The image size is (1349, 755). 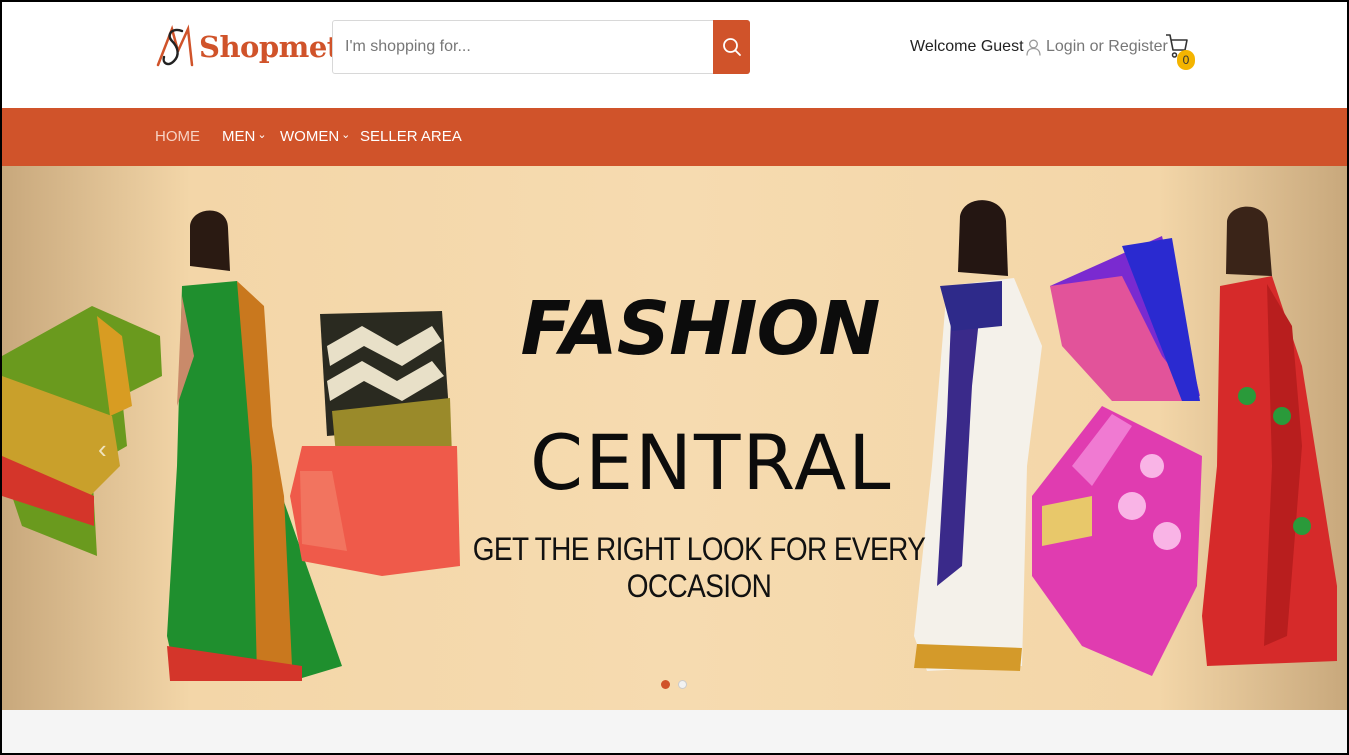 What do you see at coordinates (1269, 436) in the screenshot?
I see `model-red-saree` at bounding box center [1269, 436].